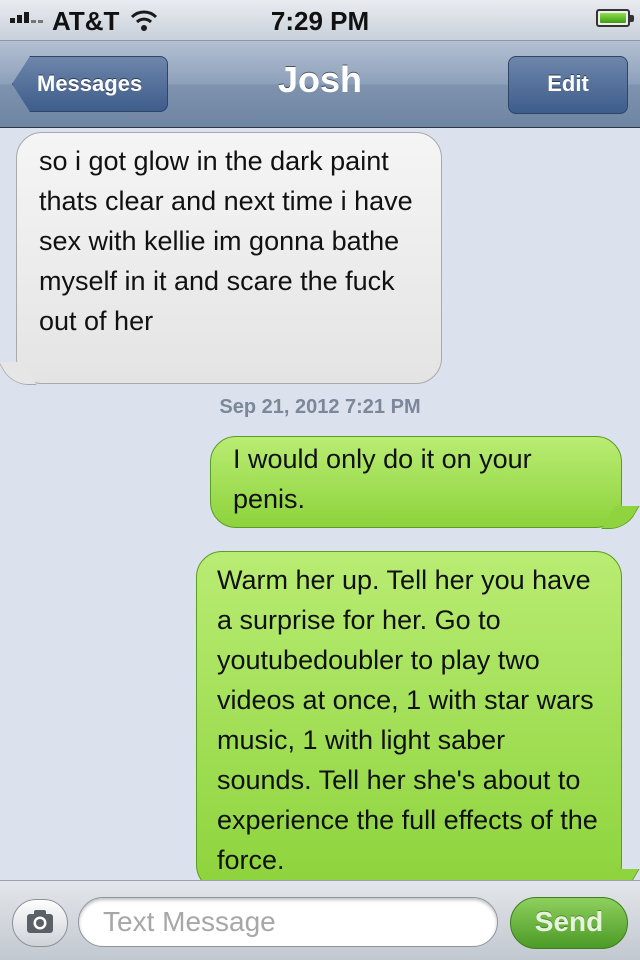 This screenshot has width=640, height=960. Describe the element at coordinates (568, 85) in the screenshot. I see `edit-button: Edit` at that location.